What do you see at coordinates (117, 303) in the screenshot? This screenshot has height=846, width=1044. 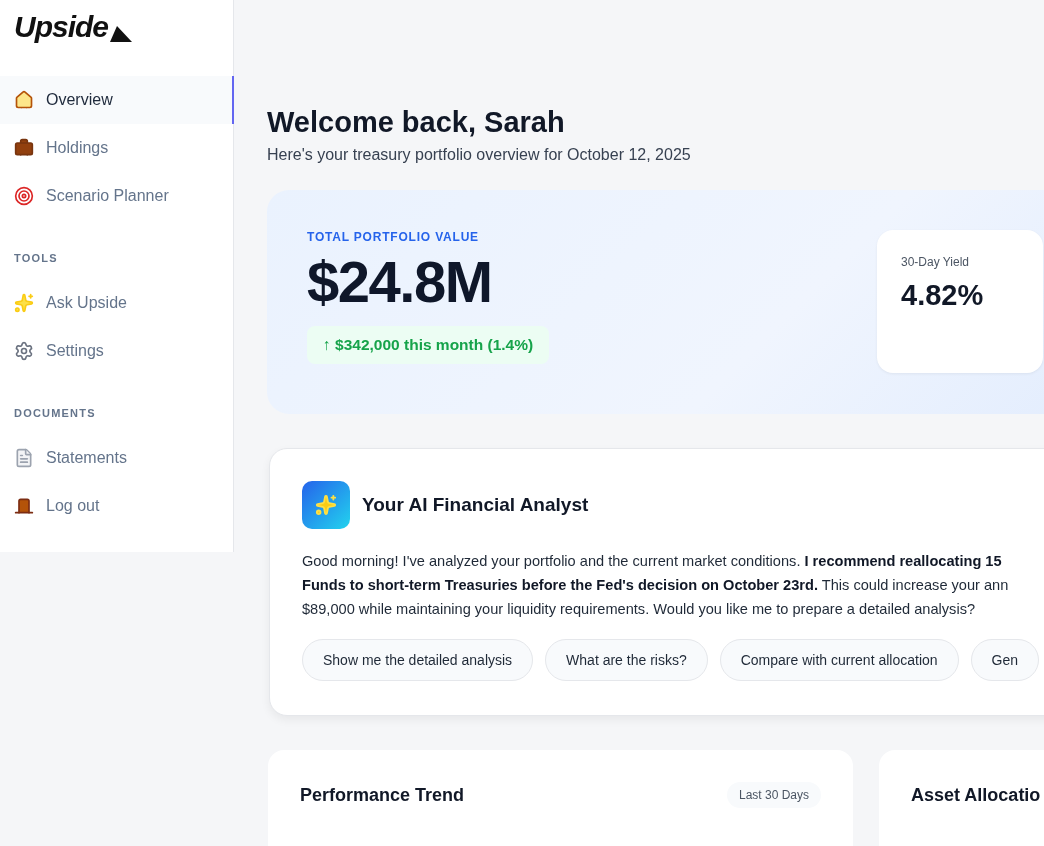 I see `nav-item: Ask Upside` at bounding box center [117, 303].